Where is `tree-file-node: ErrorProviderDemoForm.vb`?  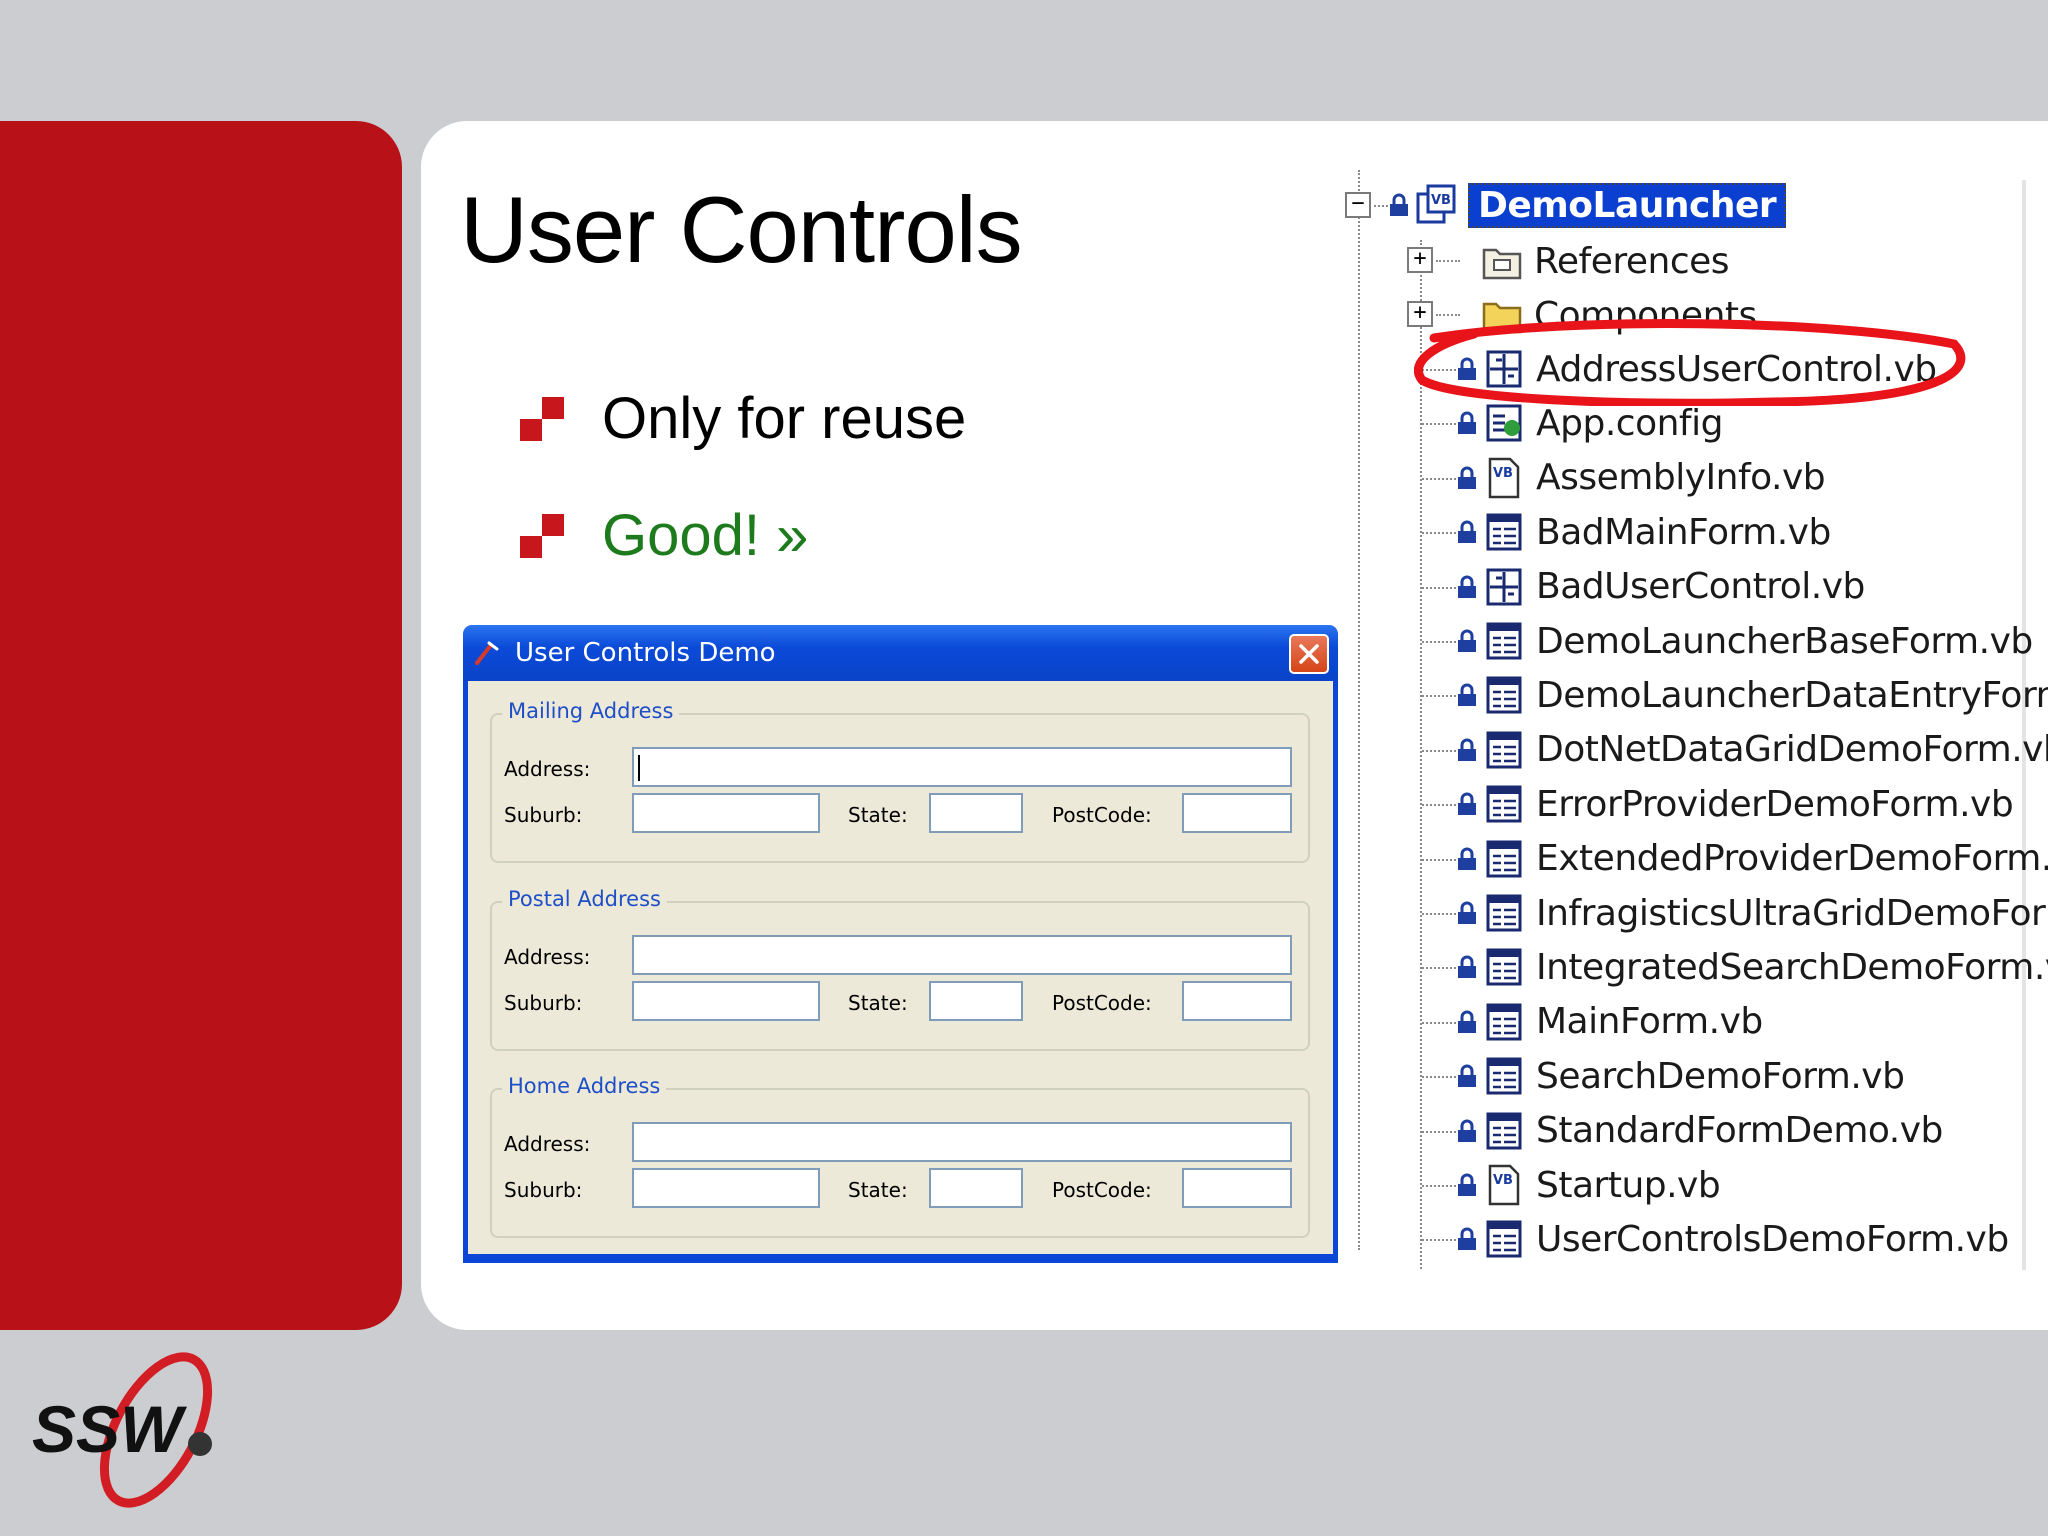
tree-file-node: ErrorProviderDemoForm.vb is located at coordinates (1735, 804).